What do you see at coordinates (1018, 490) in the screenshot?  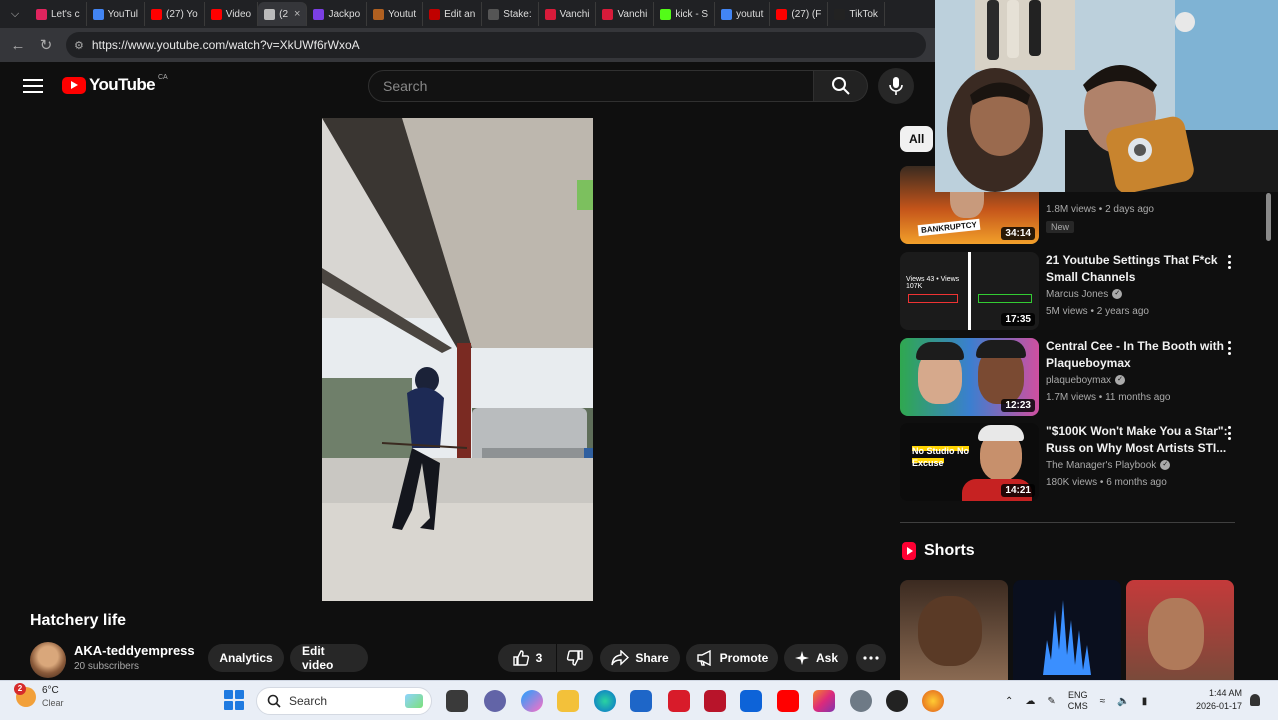 I see `video-duration: 14:21` at bounding box center [1018, 490].